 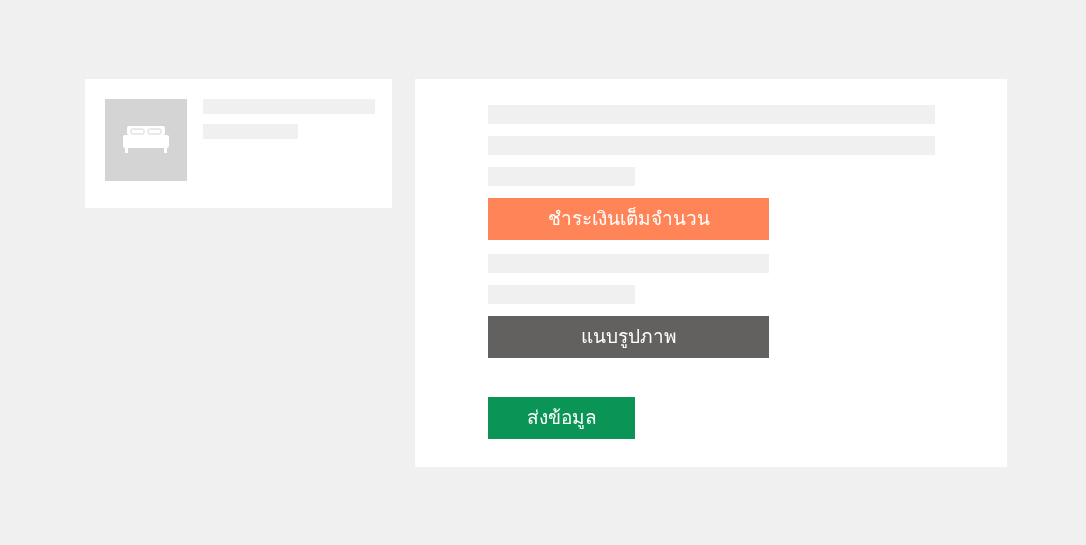 What do you see at coordinates (146, 140) in the screenshot?
I see `bed-icon` at bounding box center [146, 140].